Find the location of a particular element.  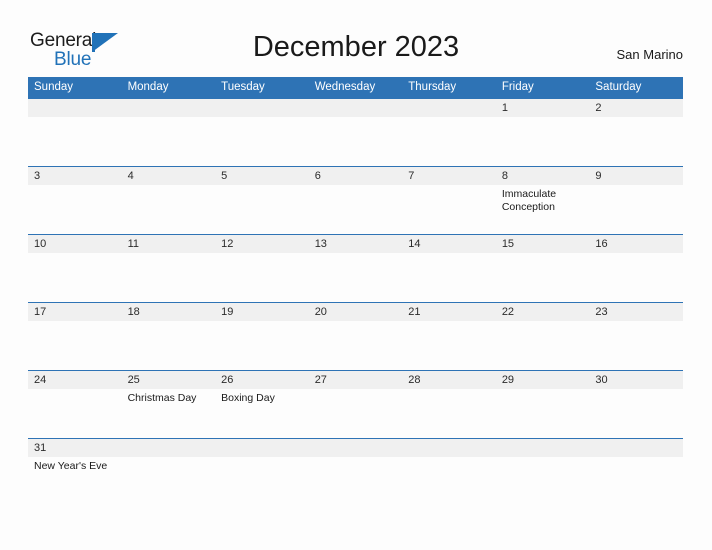

week-date-band: 3 4 5 6 7 8 9 is located at coordinates (355, 176).